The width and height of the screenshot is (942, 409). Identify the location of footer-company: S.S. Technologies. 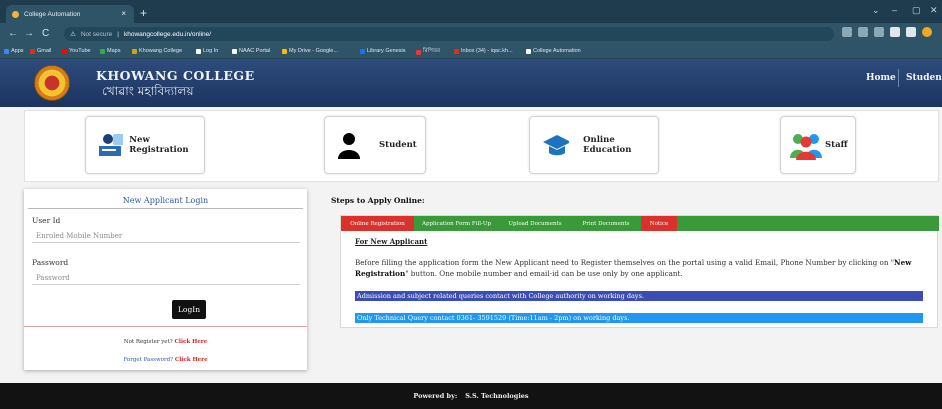
(497, 396).